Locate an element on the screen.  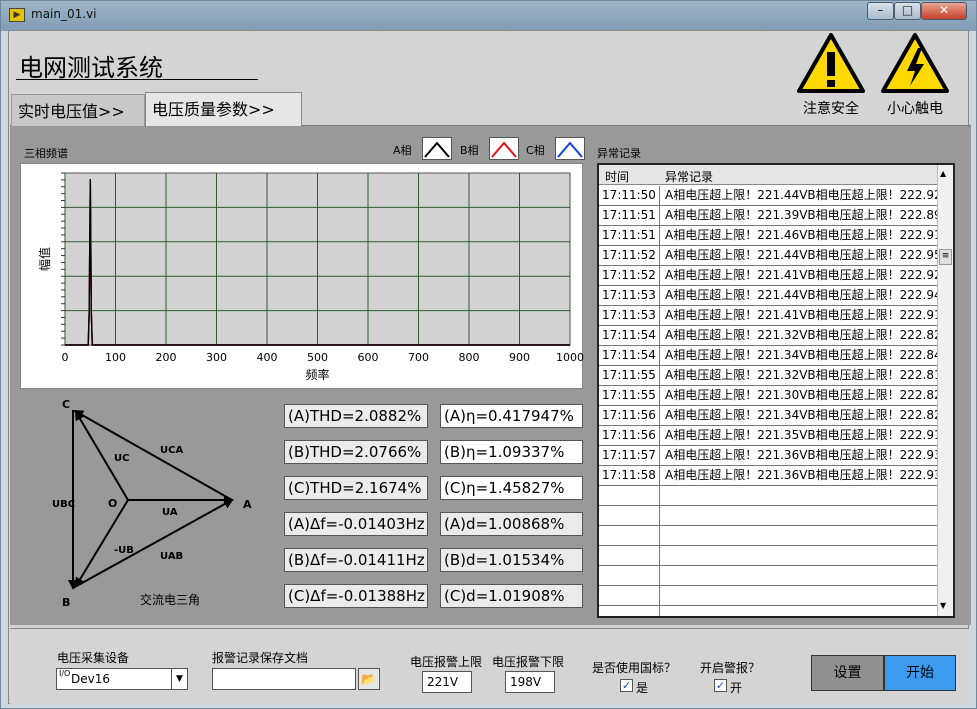
row-message: A相电压超上限！221.34VB相电压超上限！222.82V is located at coordinates (802, 415).